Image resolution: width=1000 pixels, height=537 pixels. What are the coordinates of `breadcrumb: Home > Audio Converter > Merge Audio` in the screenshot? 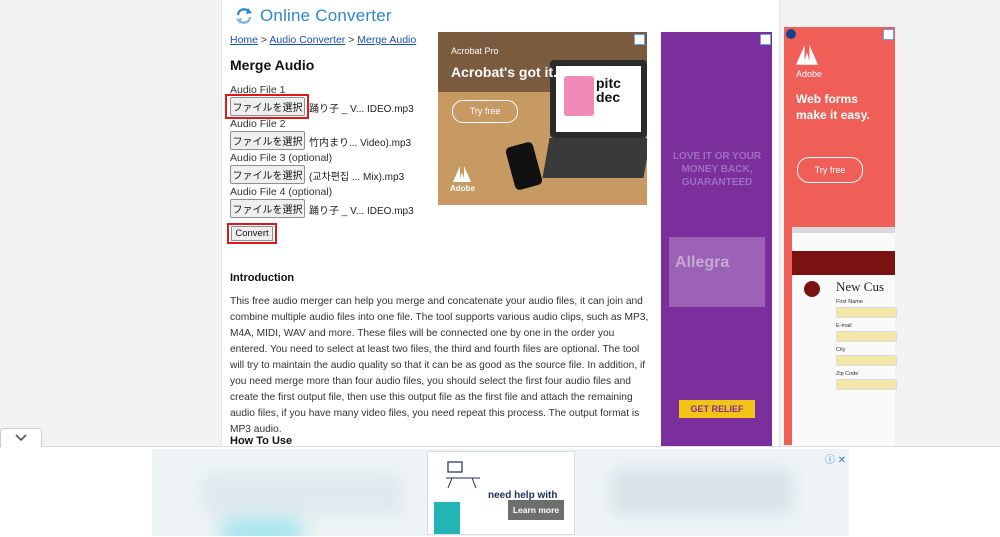 It's located at (323, 40).